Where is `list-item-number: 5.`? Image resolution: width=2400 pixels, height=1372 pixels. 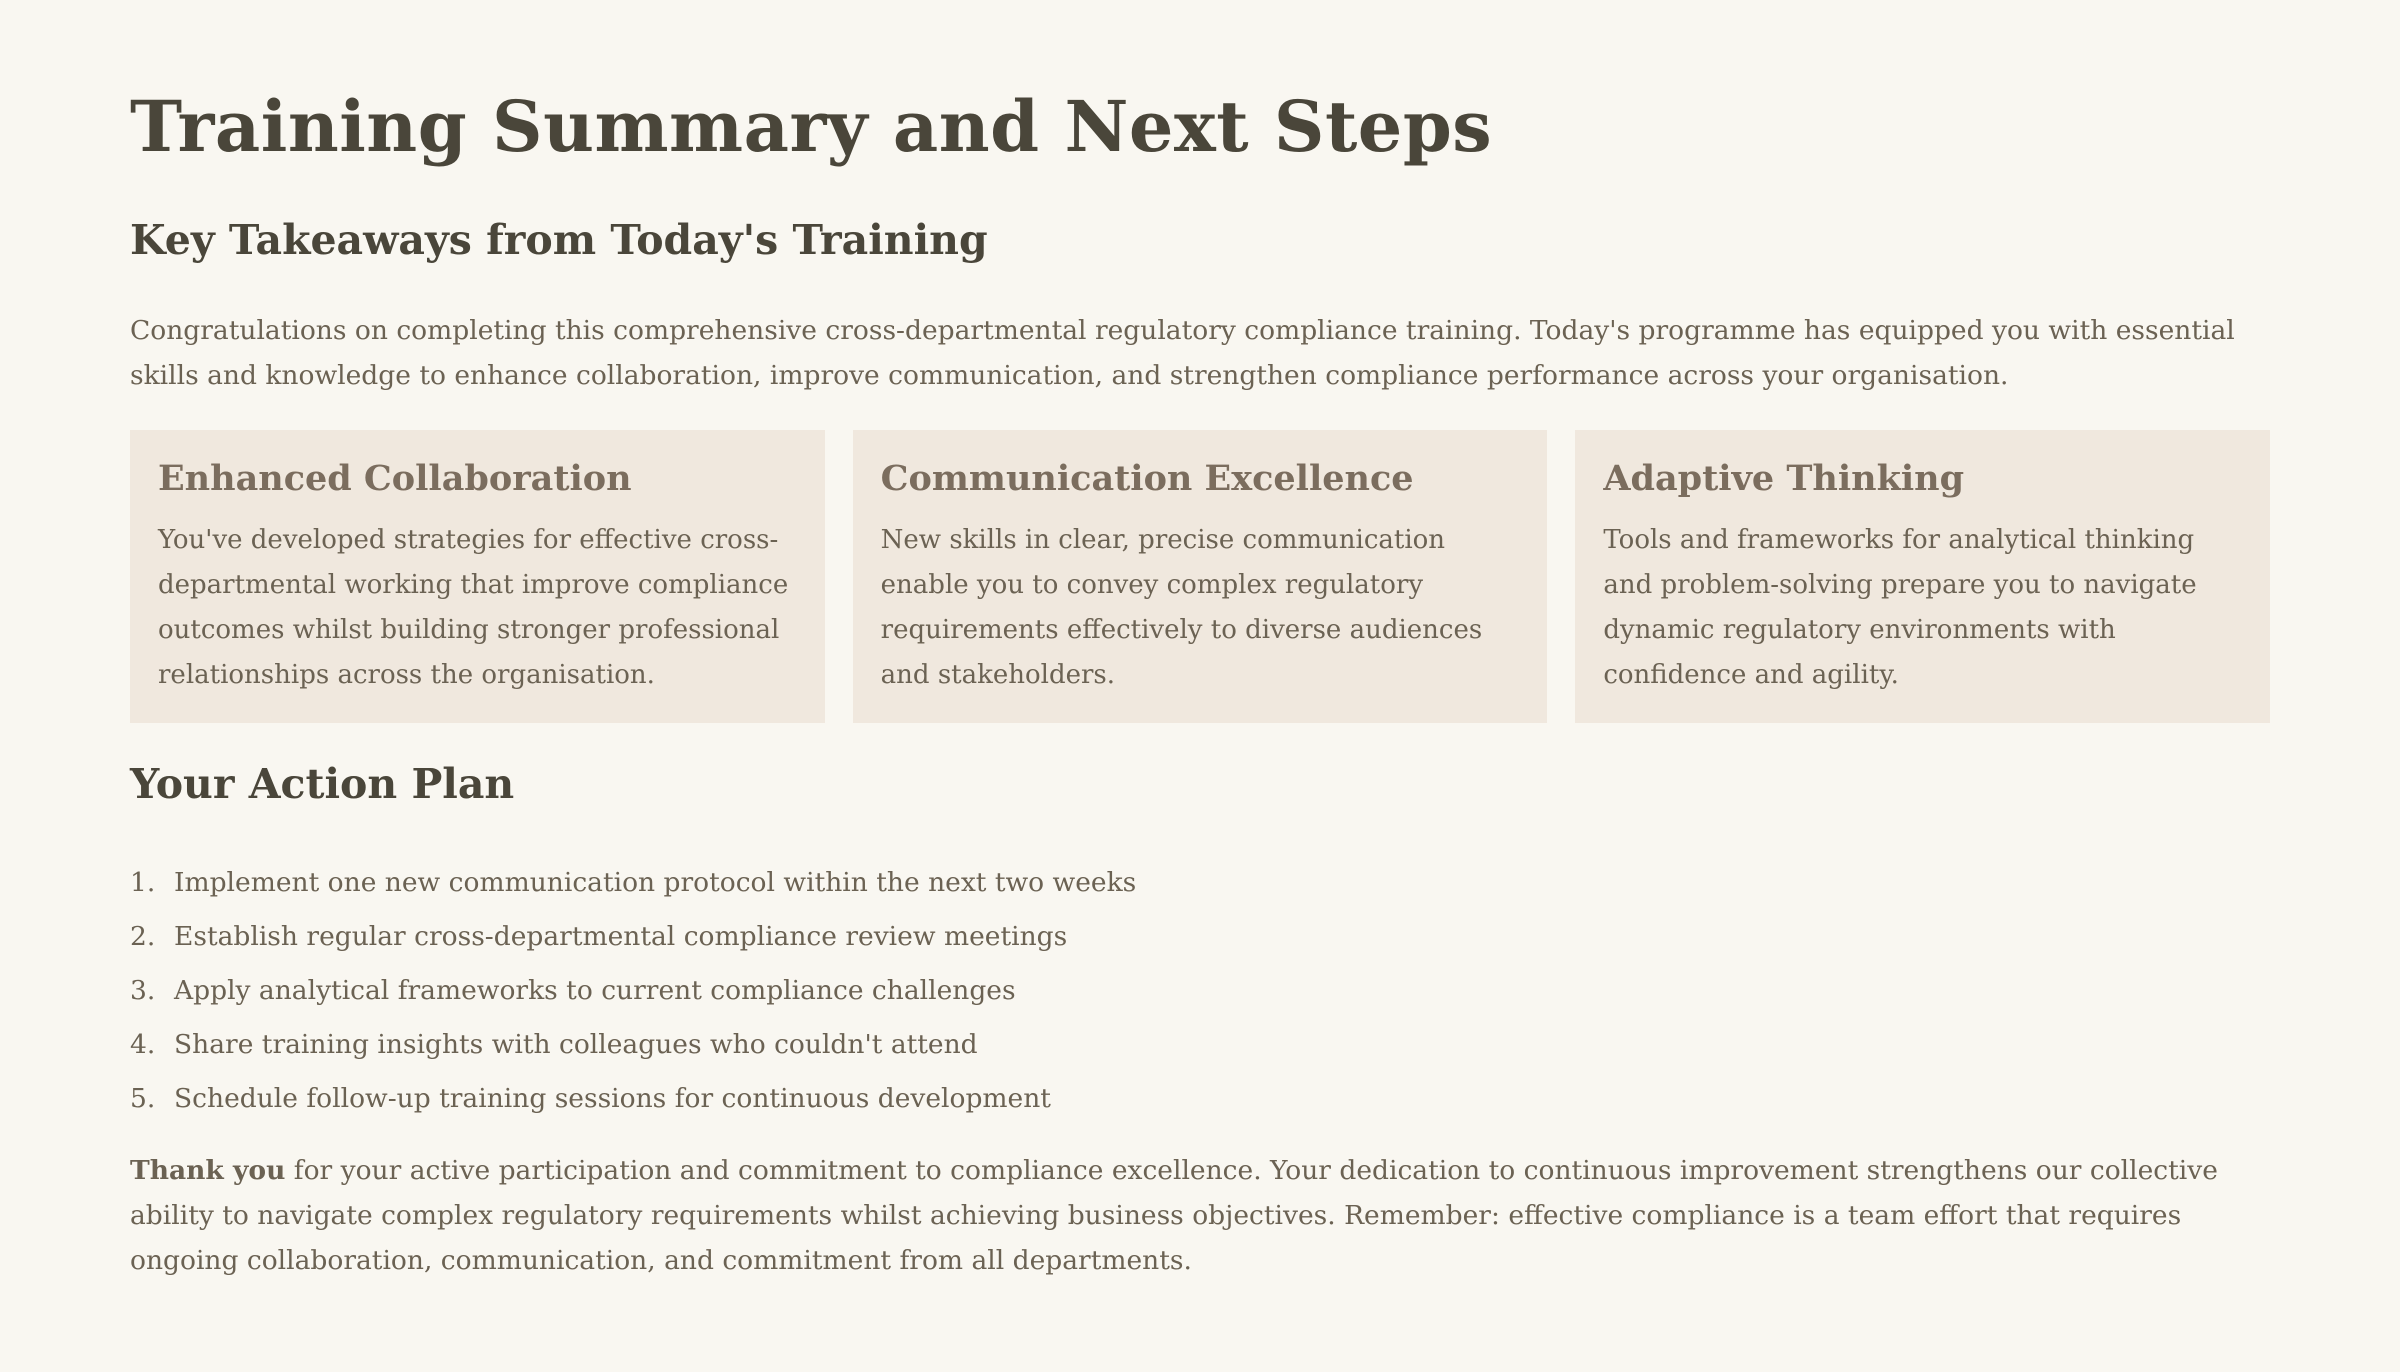 list-item-number: 5. is located at coordinates (143, 1098).